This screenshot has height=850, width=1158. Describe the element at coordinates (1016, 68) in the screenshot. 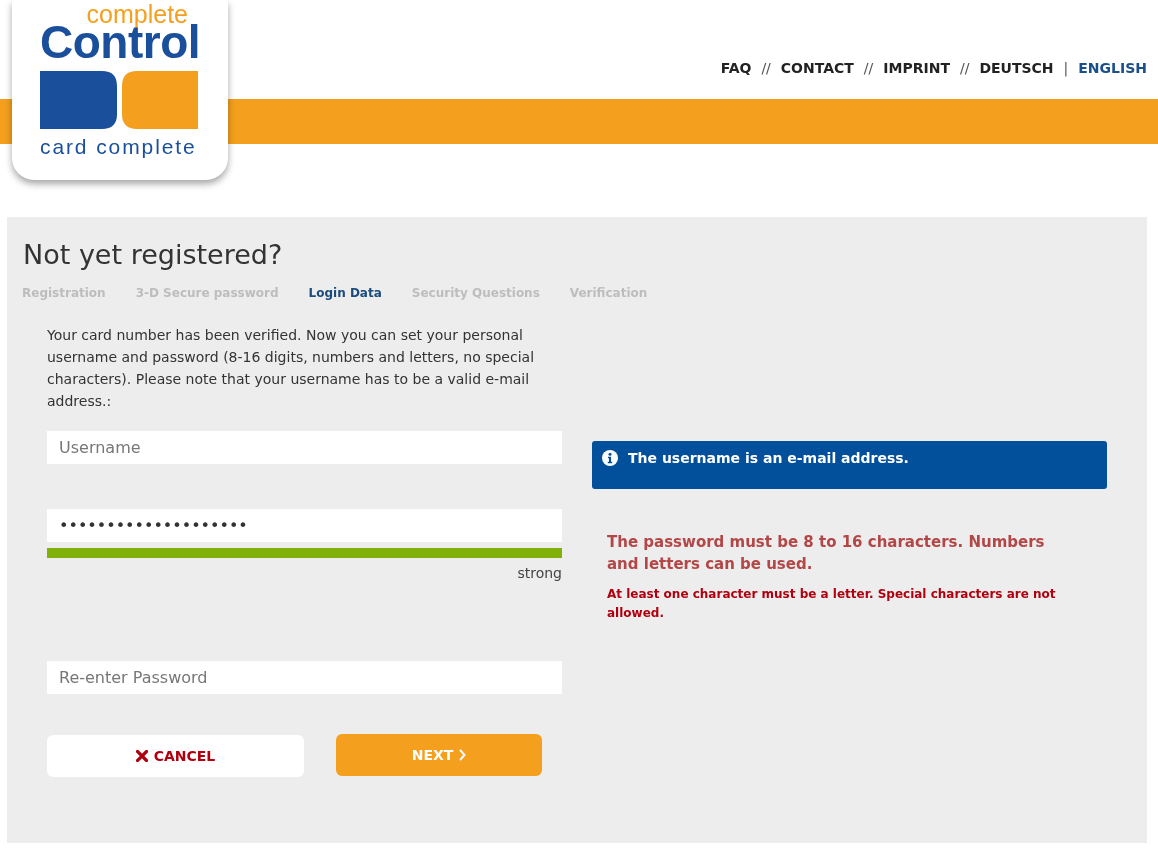

I see `nav-link: DEUTSCH` at that location.